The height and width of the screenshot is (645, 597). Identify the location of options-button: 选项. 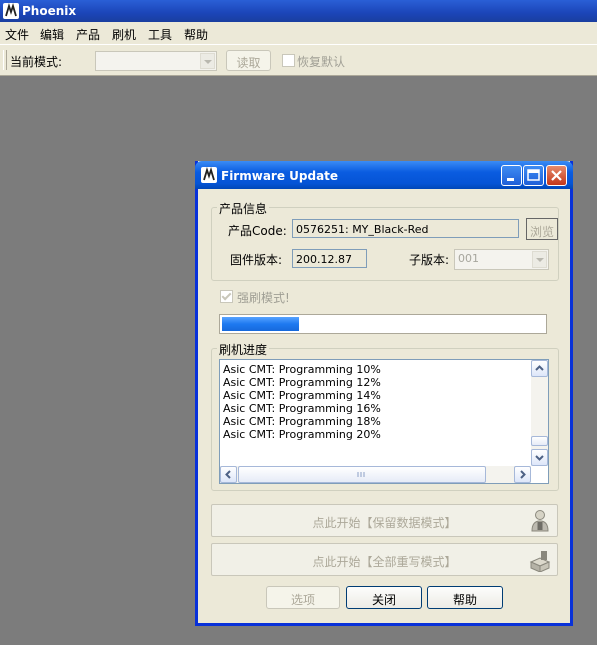
(303, 597).